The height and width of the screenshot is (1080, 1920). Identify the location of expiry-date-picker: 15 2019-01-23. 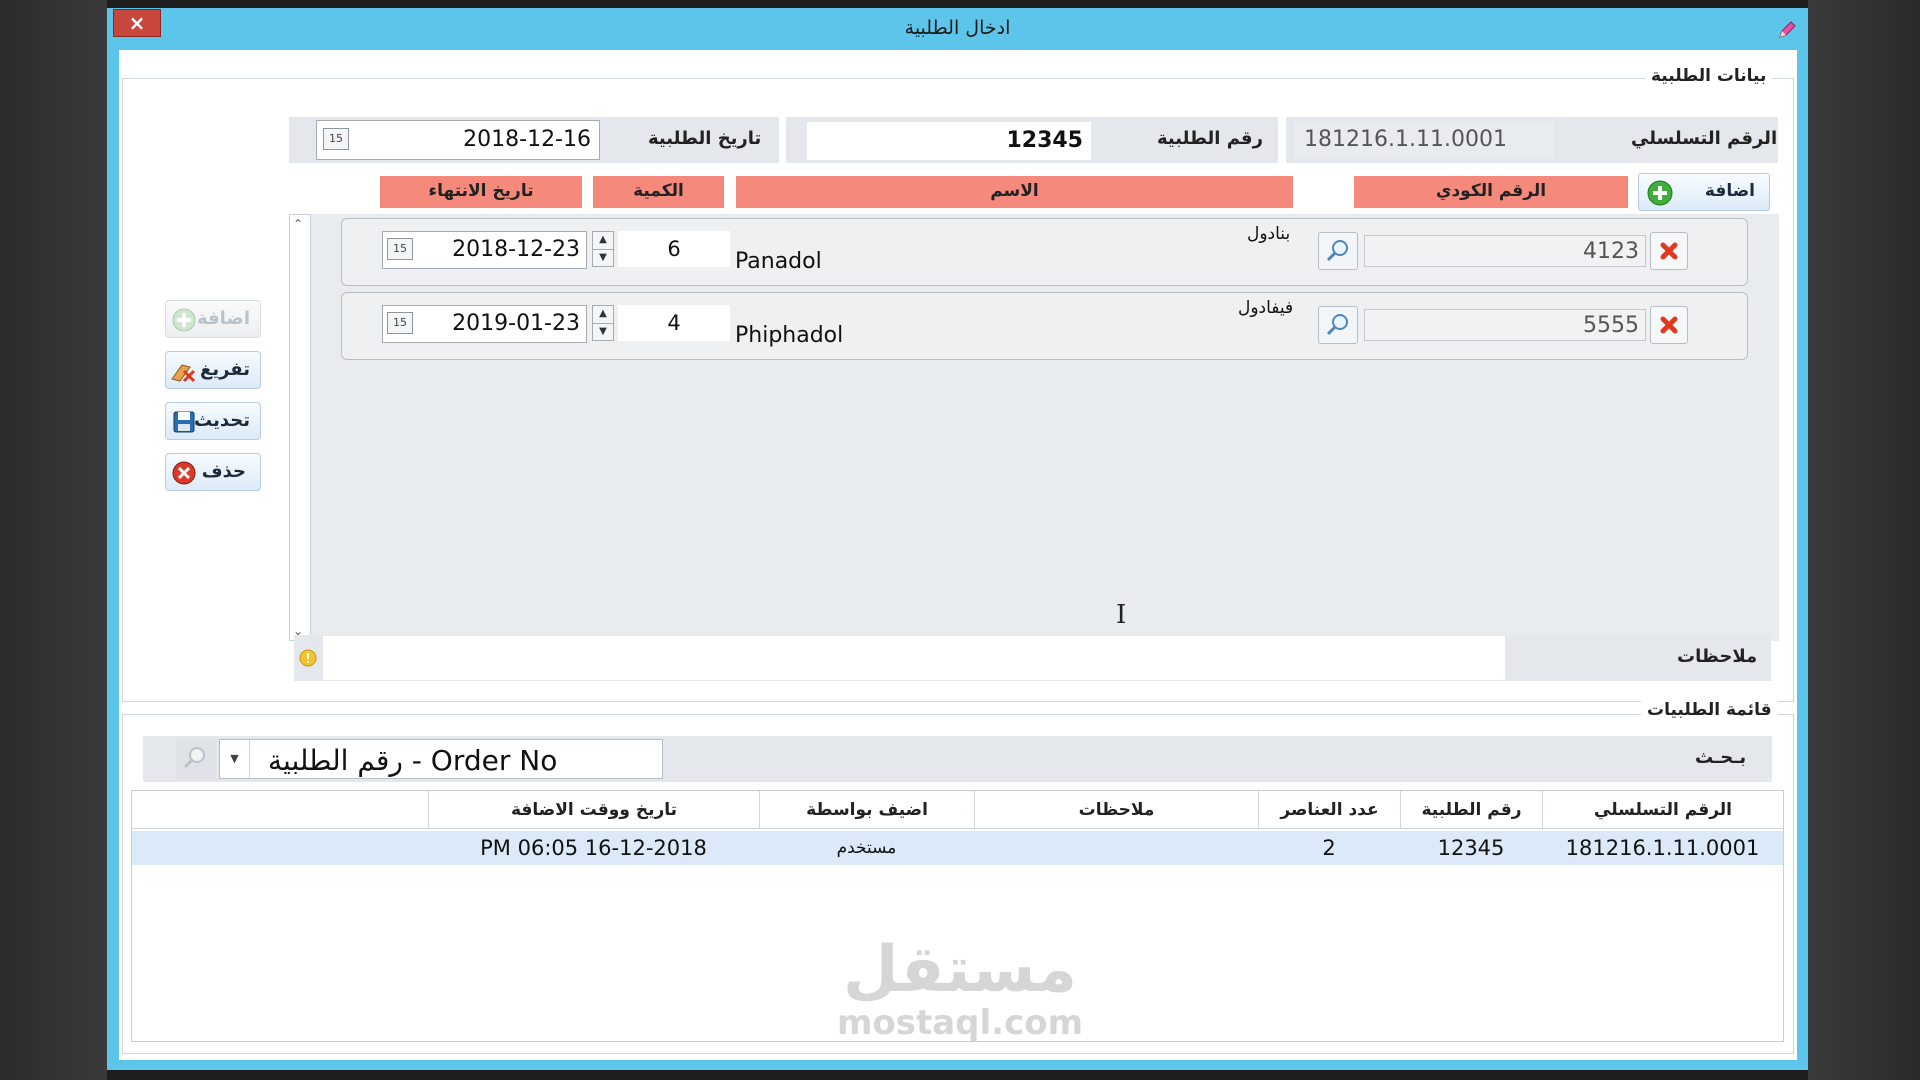
(484, 324).